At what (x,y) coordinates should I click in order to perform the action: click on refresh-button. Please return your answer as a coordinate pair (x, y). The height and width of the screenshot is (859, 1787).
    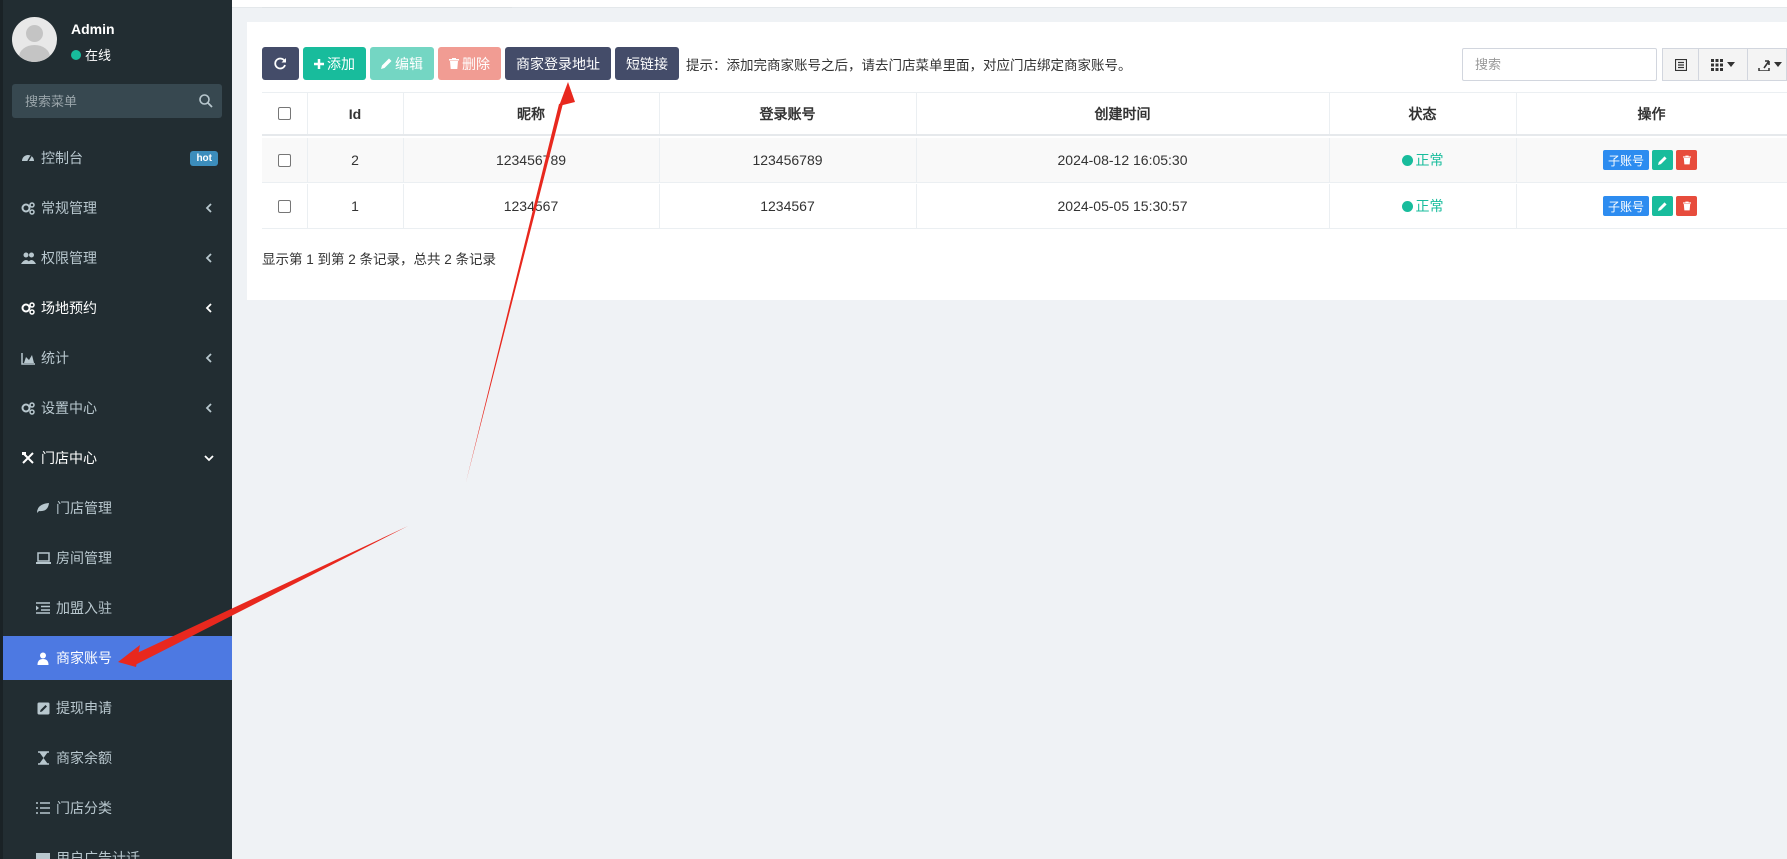
    Looking at the image, I should click on (280, 63).